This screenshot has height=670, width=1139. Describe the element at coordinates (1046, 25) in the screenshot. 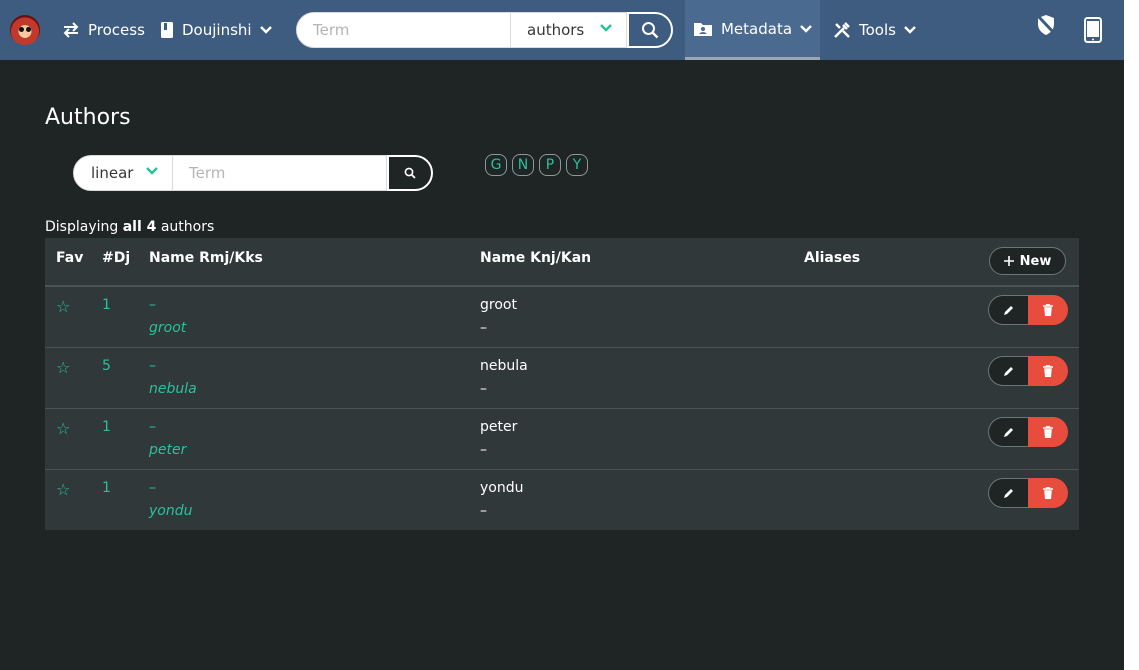

I see `shield-off-icon` at that location.